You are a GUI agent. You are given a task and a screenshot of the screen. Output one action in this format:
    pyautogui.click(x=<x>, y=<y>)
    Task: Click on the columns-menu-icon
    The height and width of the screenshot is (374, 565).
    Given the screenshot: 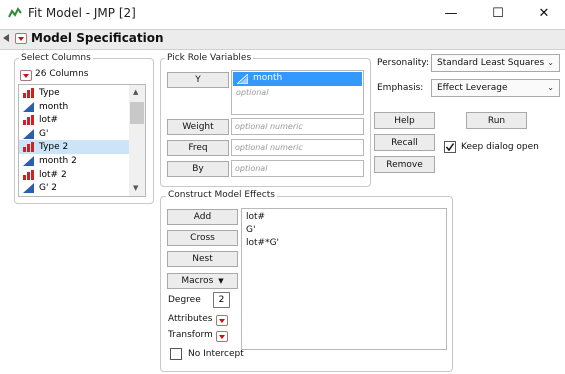 What is the action you would take?
    pyautogui.click(x=26, y=75)
    